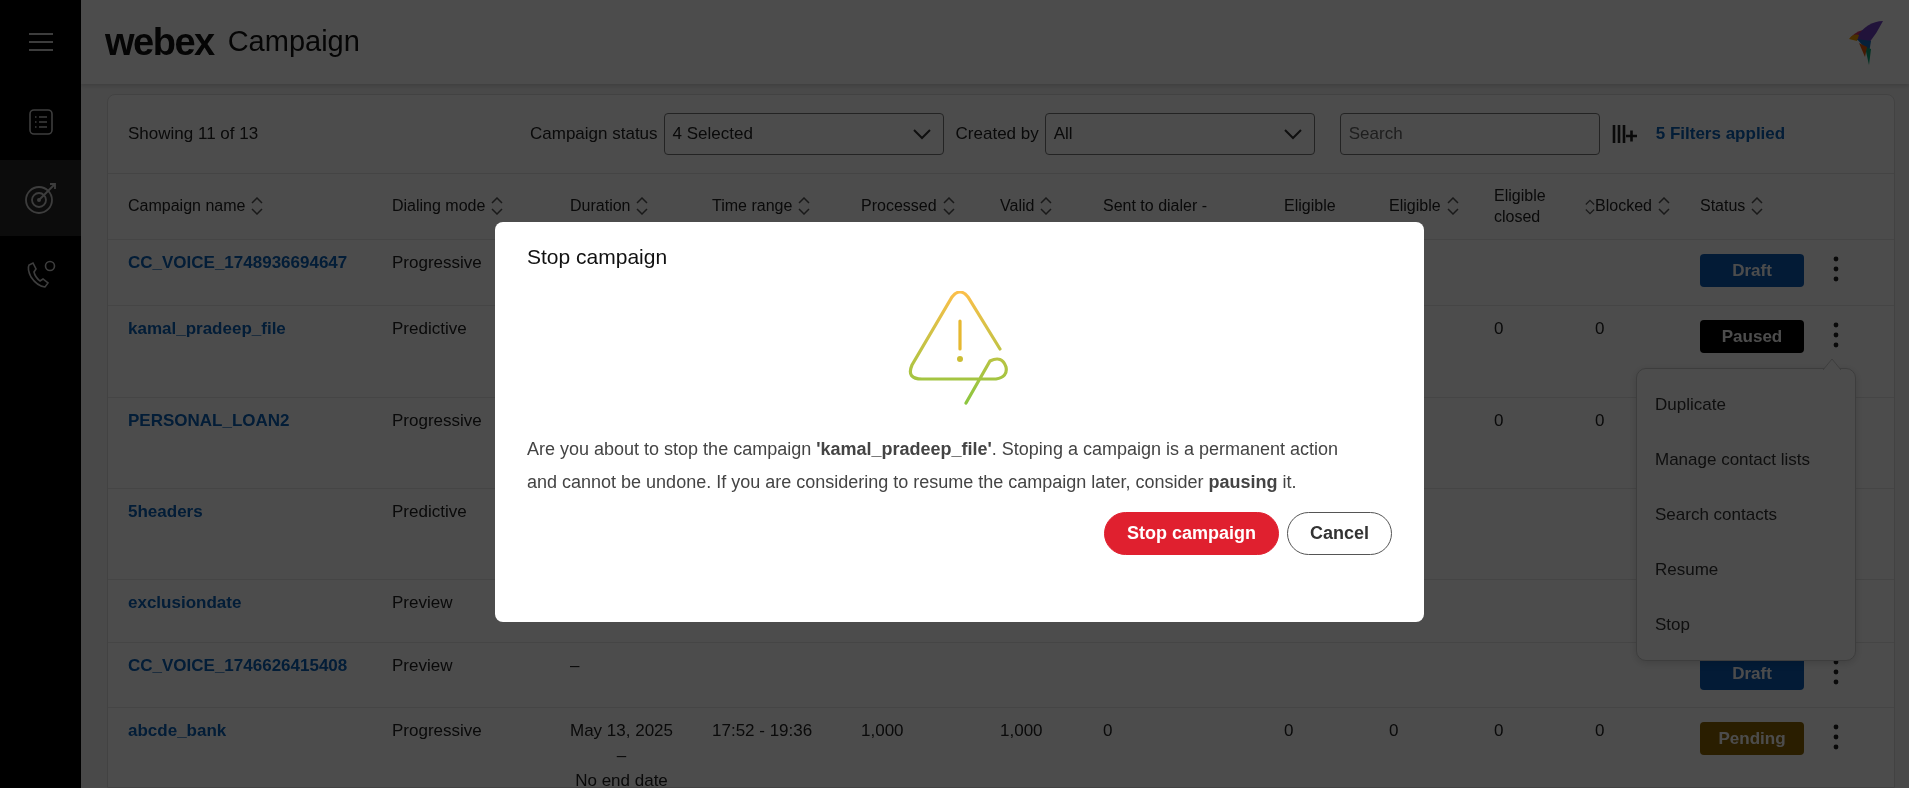  Describe the element at coordinates (621, 779) in the screenshot. I see `table-cell-text: No end date` at that location.